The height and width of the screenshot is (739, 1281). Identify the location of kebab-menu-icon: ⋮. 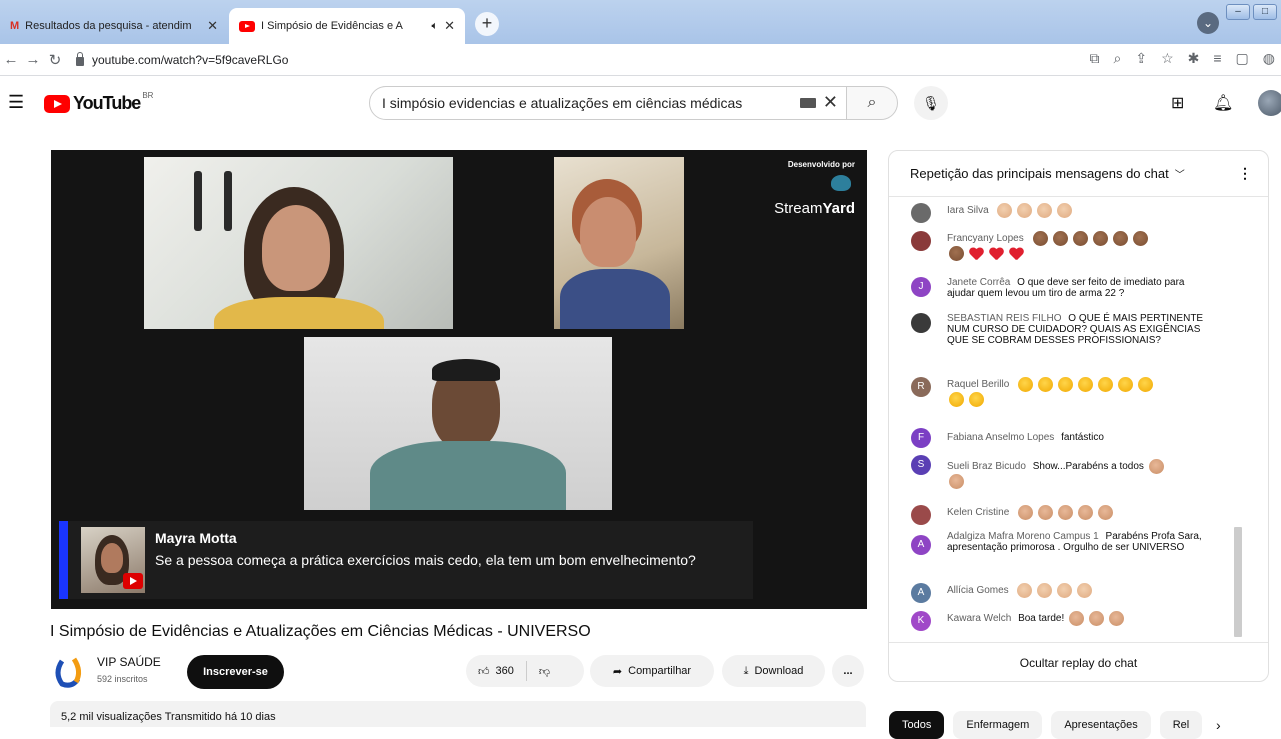
(1245, 173).